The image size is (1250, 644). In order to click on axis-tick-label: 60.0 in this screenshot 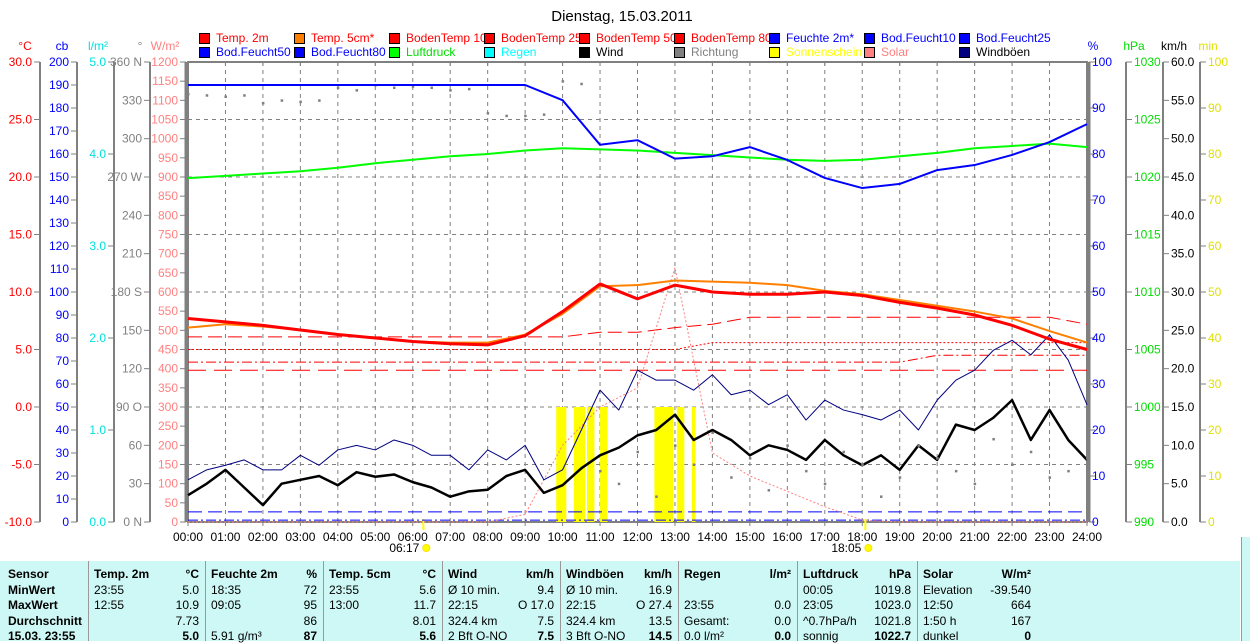, I will do `click(1183, 62)`.